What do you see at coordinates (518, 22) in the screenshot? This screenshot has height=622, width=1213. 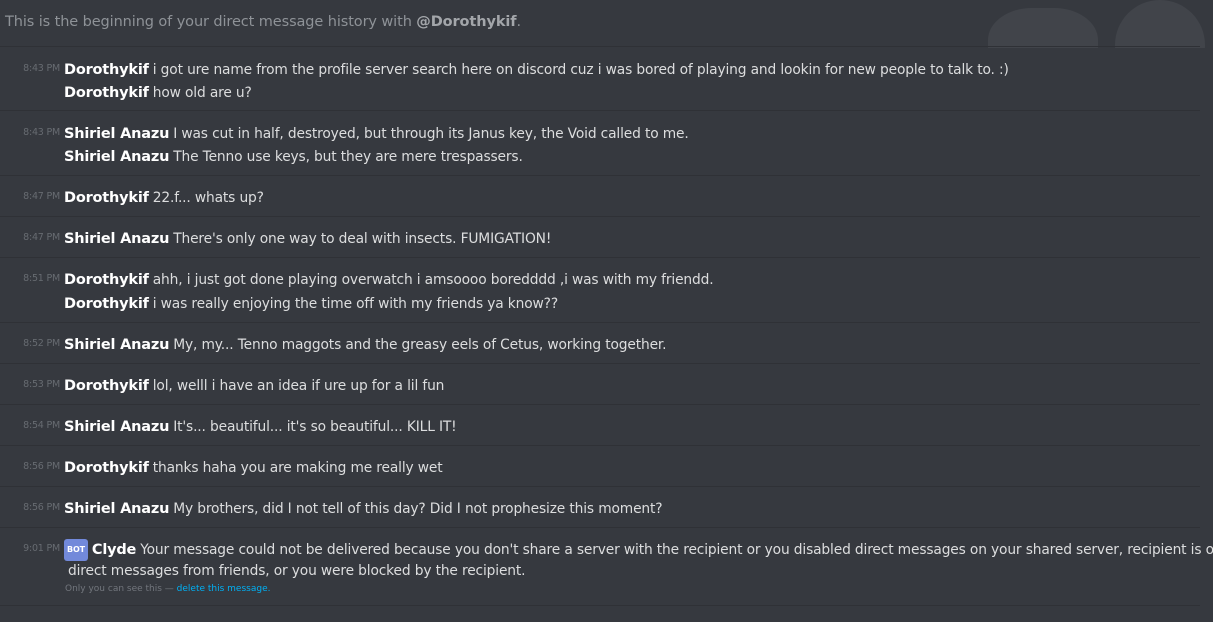 I see `intro-suffix: .` at bounding box center [518, 22].